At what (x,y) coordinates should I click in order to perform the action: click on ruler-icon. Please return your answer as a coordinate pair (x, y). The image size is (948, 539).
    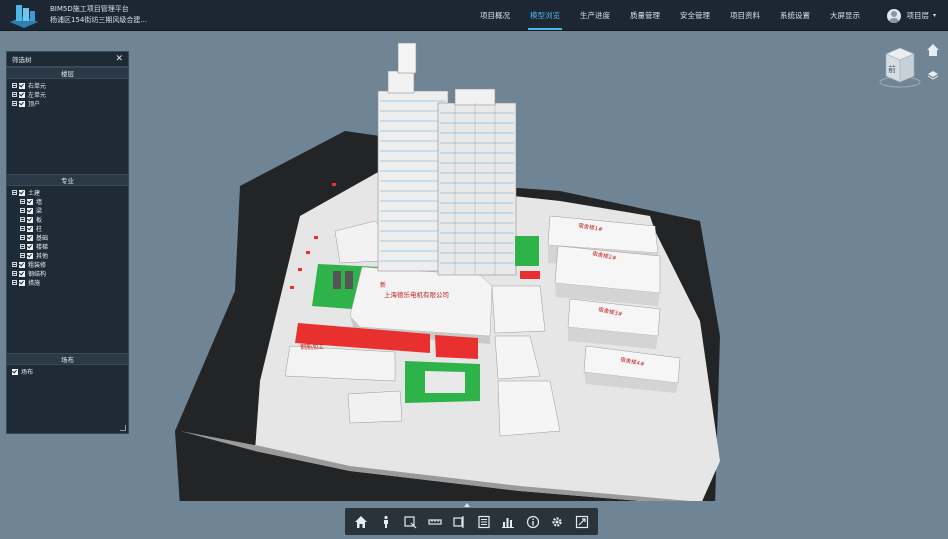
    Looking at the image, I should click on (435, 522).